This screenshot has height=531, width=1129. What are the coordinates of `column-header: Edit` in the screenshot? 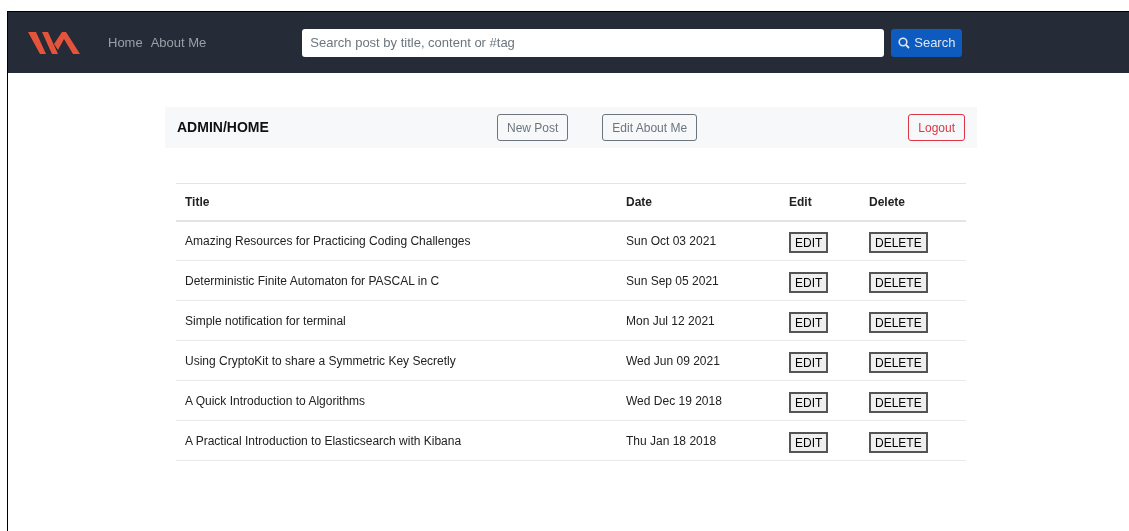 It's located at (800, 201).